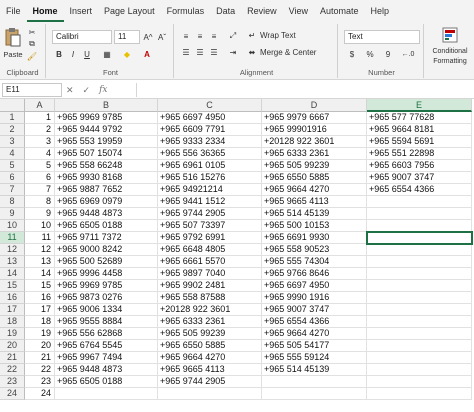 Image resolution: width=474 pixels, height=412 pixels. I want to click on cell-d2: +965 99901916, so click(314, 130).